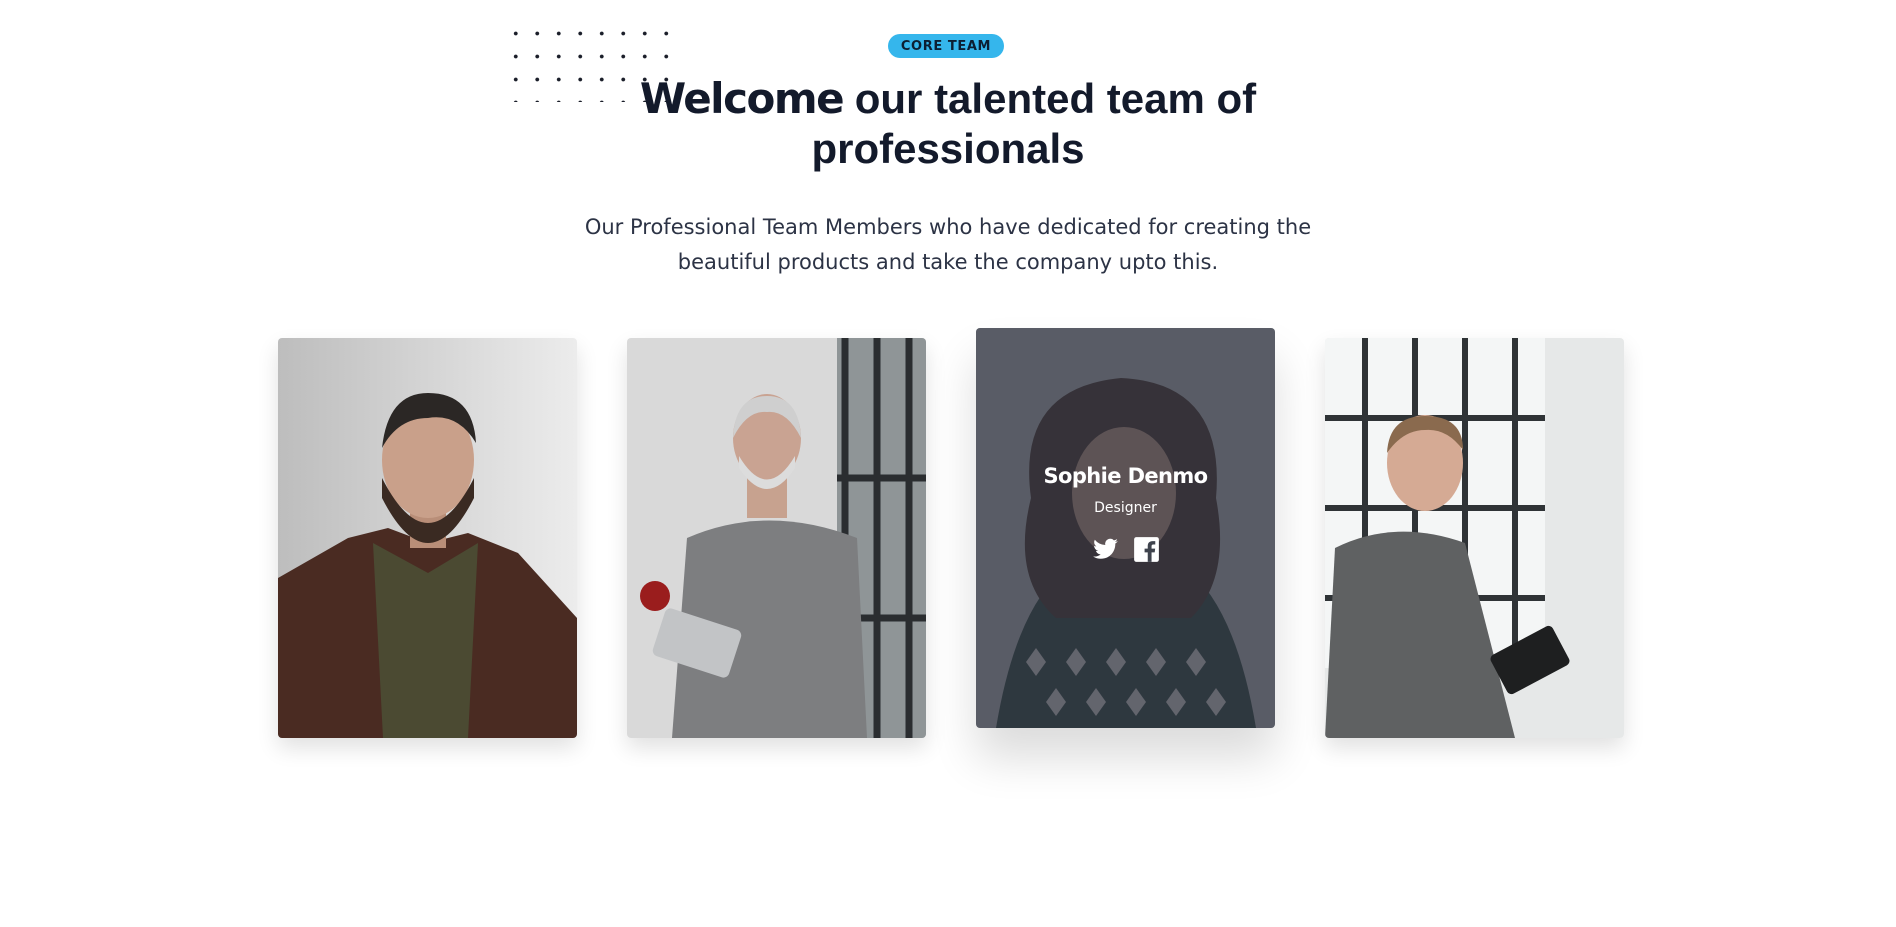  What do you see at coordinates (1126, 549) in the screenshot?
I see `social-links` at bounding box center [1126, 549].